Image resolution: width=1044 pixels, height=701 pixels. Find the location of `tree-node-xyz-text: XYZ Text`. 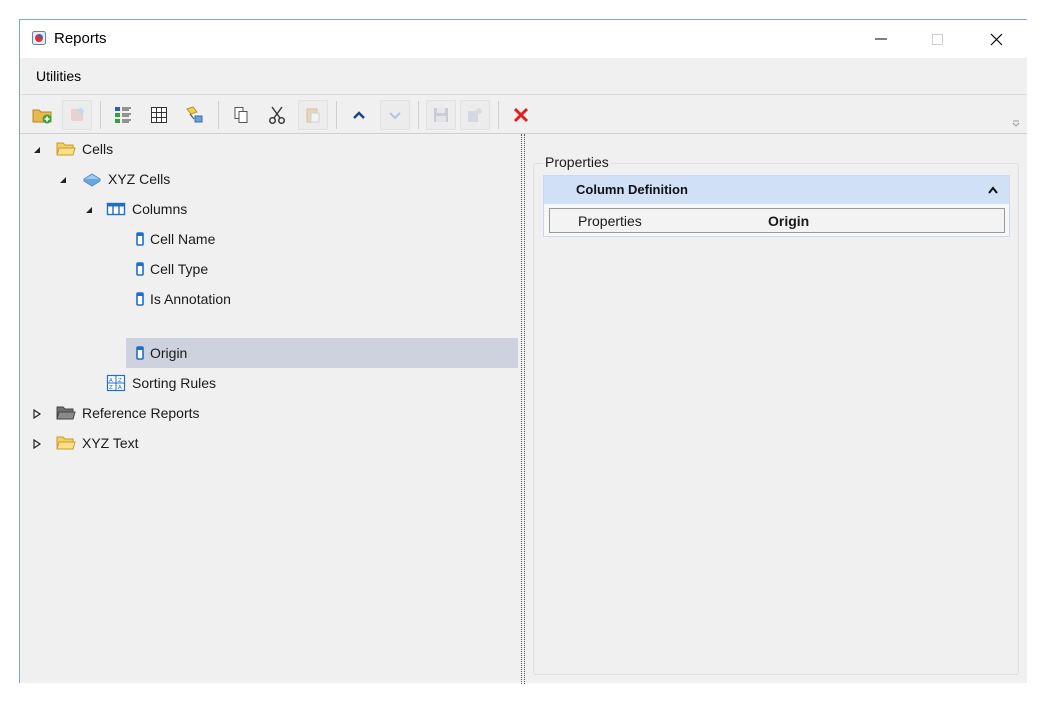

tree-node-xyz-text: XYZ Text is located at coordinates (97, 443).